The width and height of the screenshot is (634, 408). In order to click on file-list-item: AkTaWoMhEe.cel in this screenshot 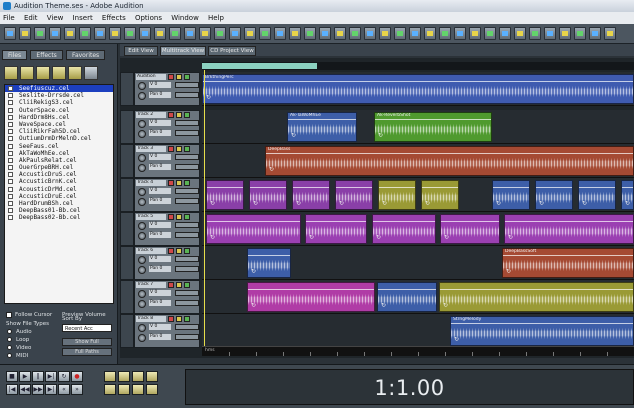, I will do `click(59, 153)`.